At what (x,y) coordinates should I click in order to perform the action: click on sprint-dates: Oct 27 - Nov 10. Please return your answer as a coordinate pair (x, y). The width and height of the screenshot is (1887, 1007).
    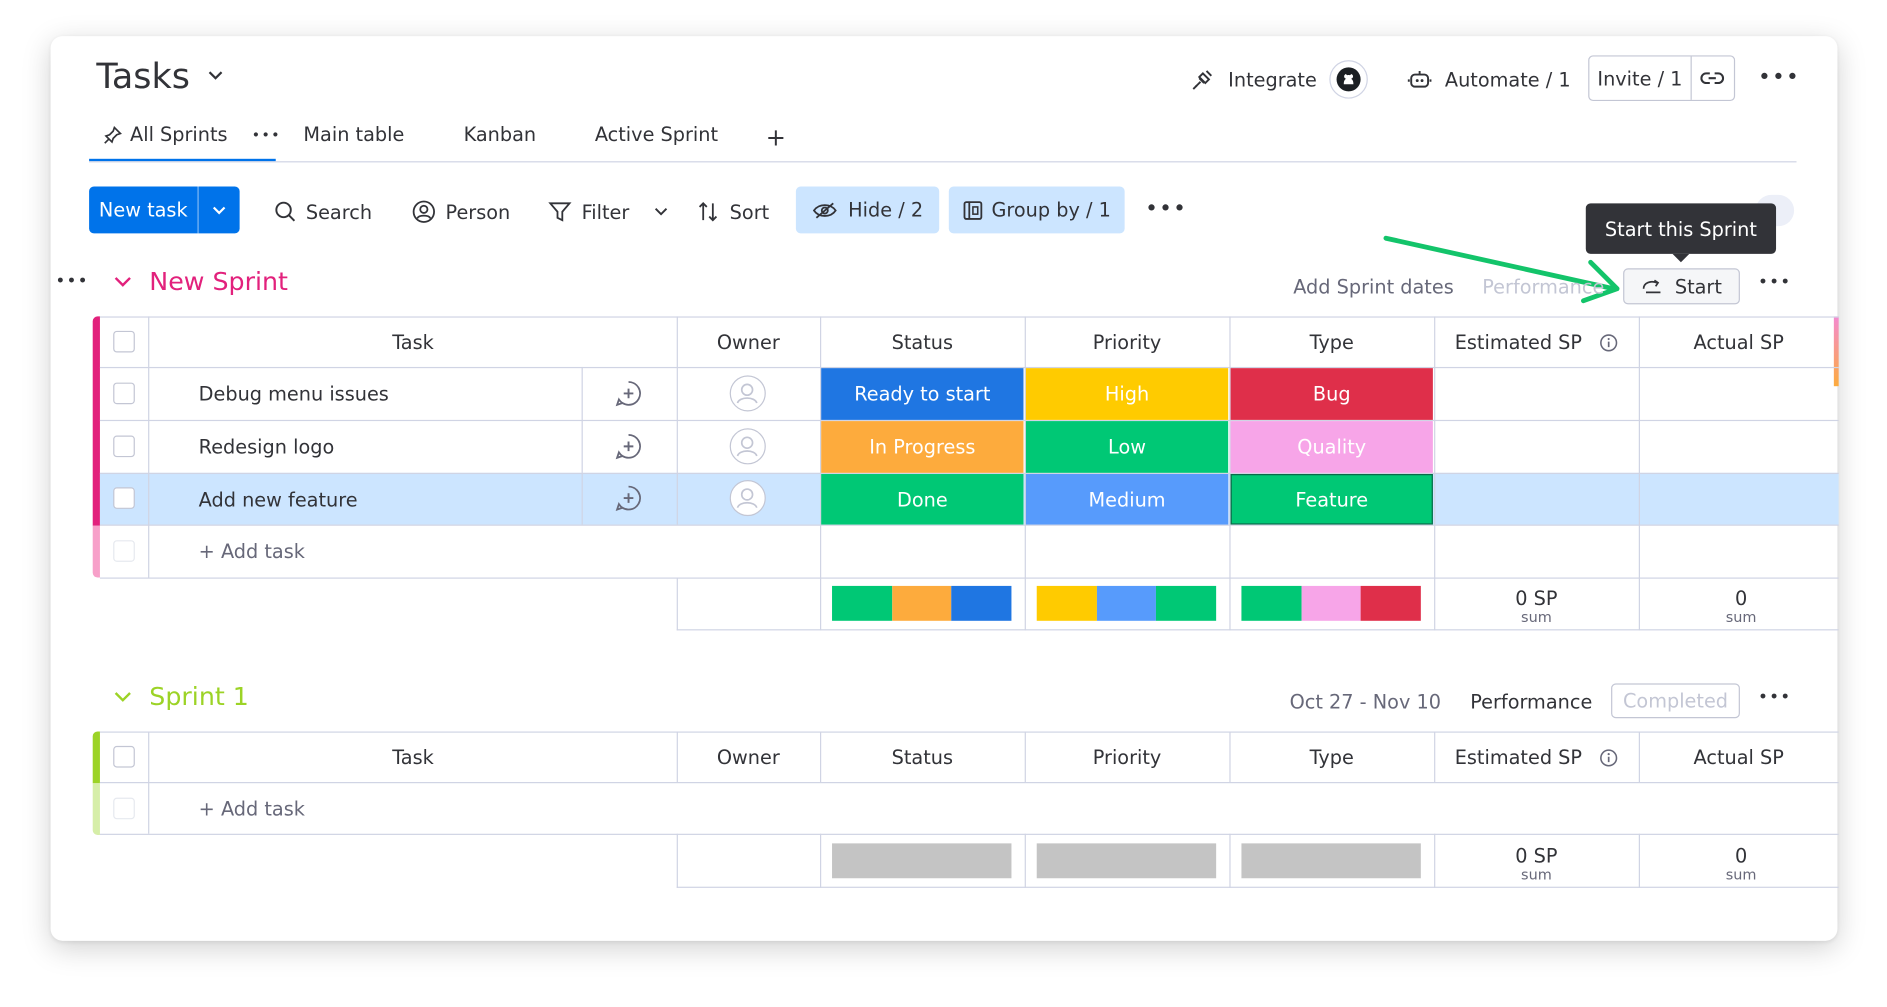
    Looking at the image, I should click on (1365, 702).